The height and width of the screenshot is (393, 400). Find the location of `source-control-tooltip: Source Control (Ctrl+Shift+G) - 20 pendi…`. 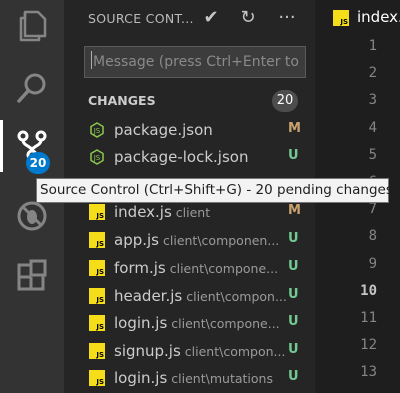

source-control-tooltip: Source Control (Ctrl+Shift+G) - 20 pendi… is located at coordinates (214, 190).